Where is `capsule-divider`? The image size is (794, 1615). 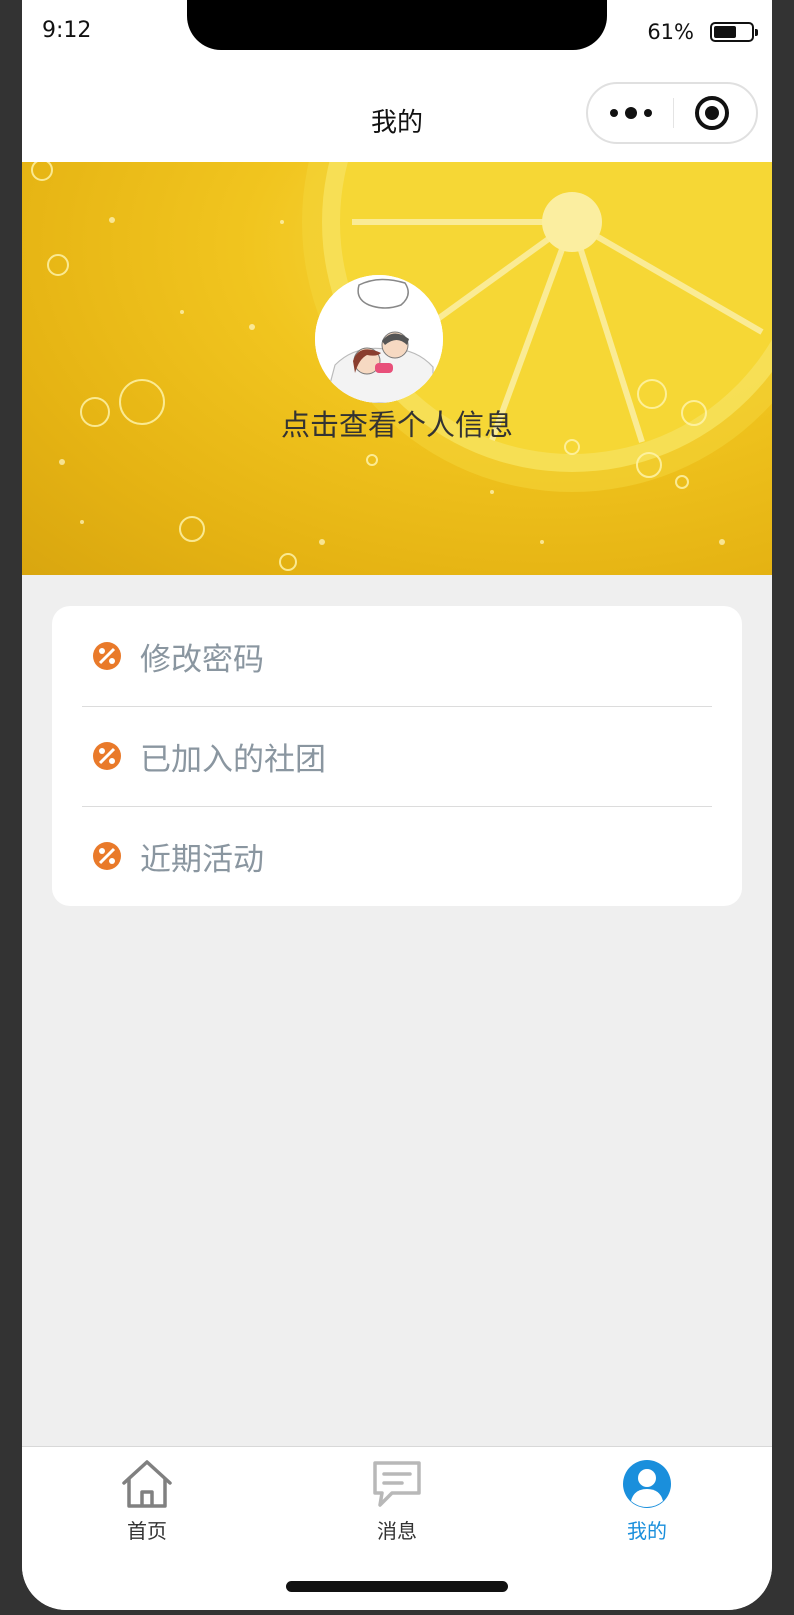
capsule-divider is located at coordinates (673, 113).